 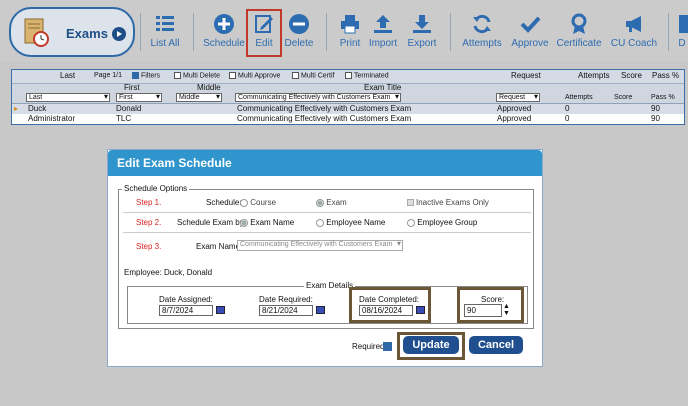 I want to click on refresh-icon, so click(x=482, y=24).